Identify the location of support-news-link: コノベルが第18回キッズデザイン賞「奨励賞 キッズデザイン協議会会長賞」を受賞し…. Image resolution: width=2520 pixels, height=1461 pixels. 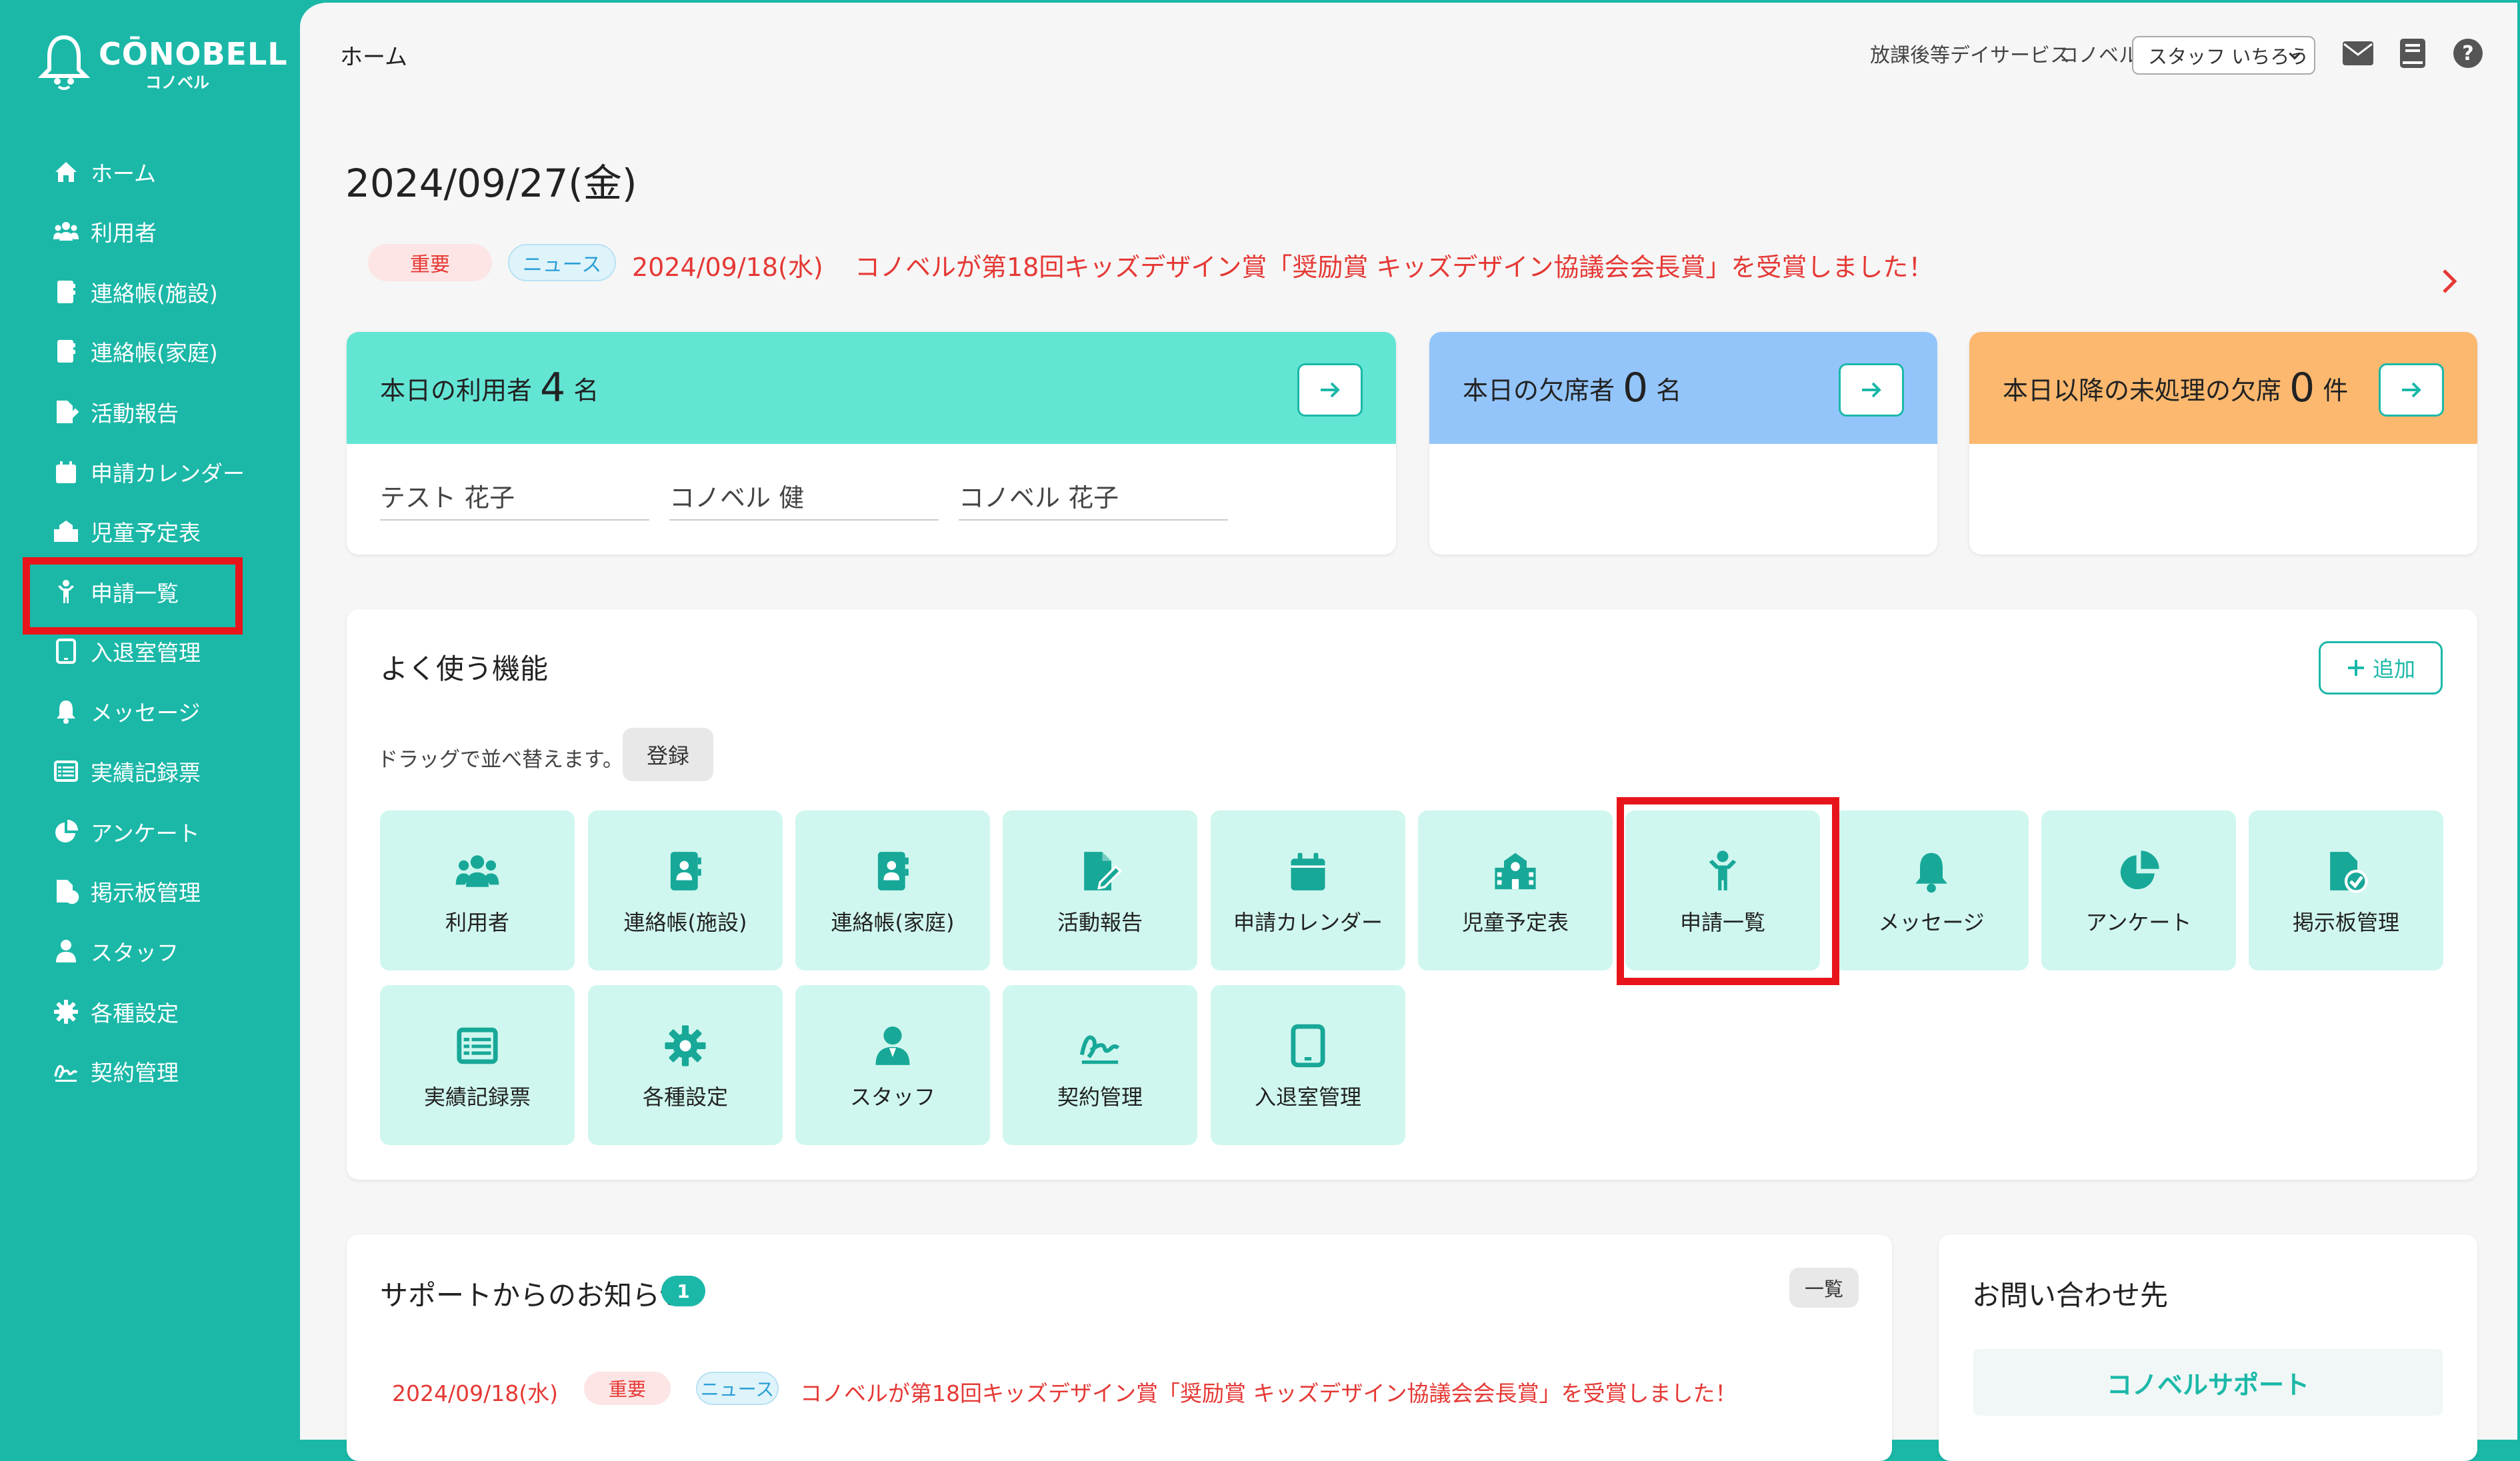
(1268, 1392).